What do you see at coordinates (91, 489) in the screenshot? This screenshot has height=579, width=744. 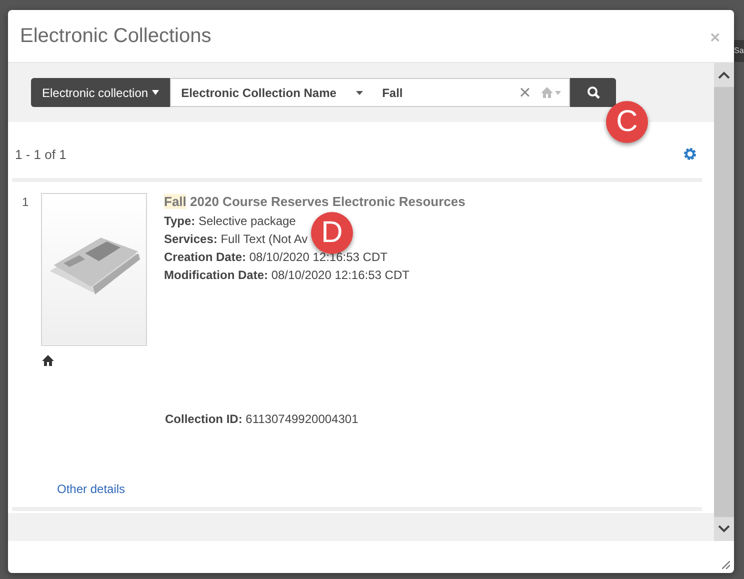 I see `other-details-link: Other details` at bounding box center [91, 489].